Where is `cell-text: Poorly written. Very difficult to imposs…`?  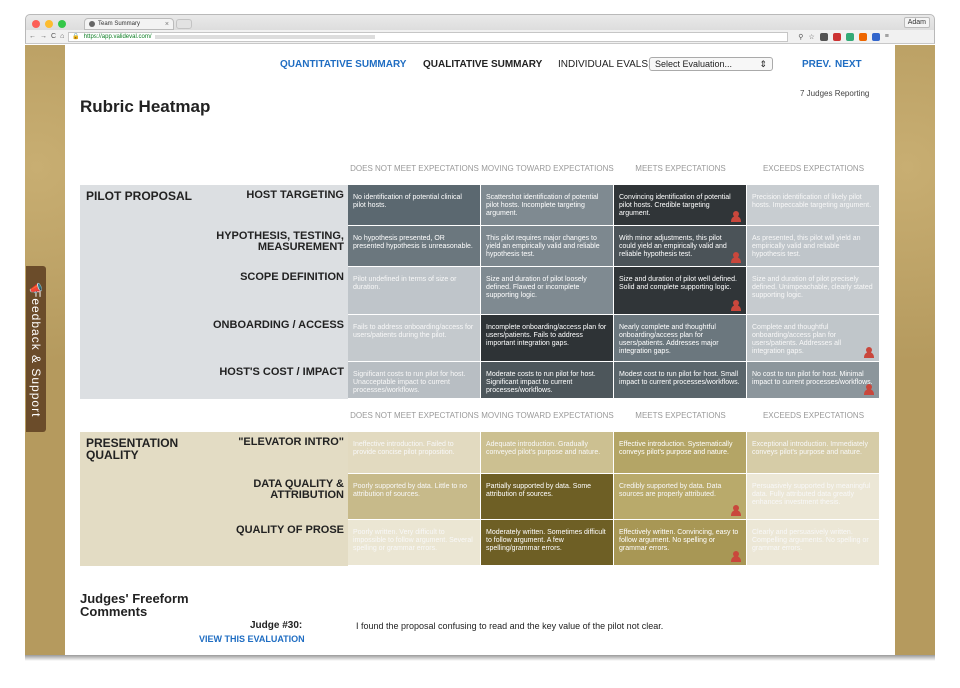
cell-text: Poorly written. Very difficult to imposs… is located at coordinates (413, 540).